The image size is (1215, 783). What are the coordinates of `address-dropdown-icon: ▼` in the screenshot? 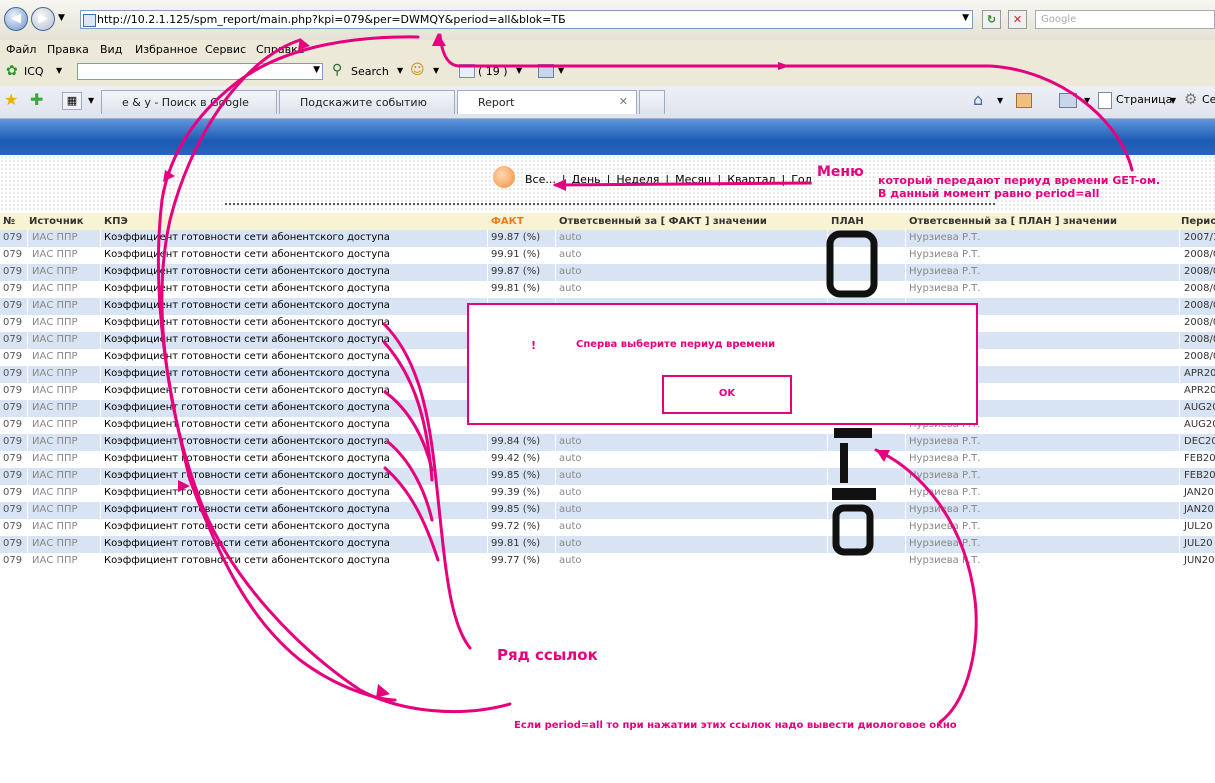 It's located at (965, 18).